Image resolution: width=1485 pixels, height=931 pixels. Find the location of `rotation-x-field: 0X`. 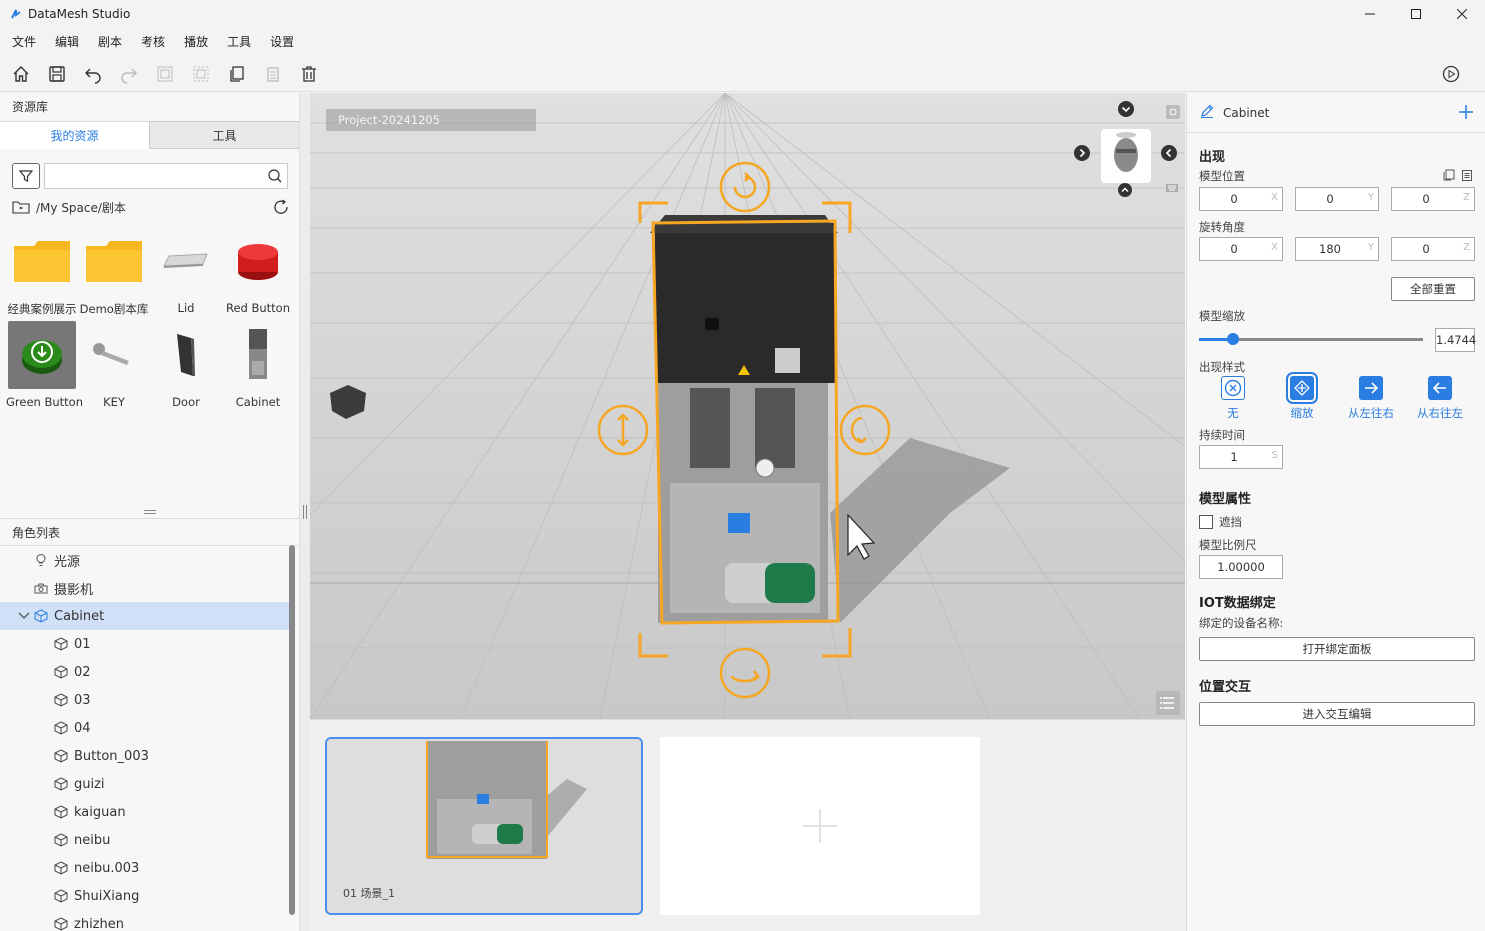

rotation-x-field: 0X is located at coordinates (1241, 249).